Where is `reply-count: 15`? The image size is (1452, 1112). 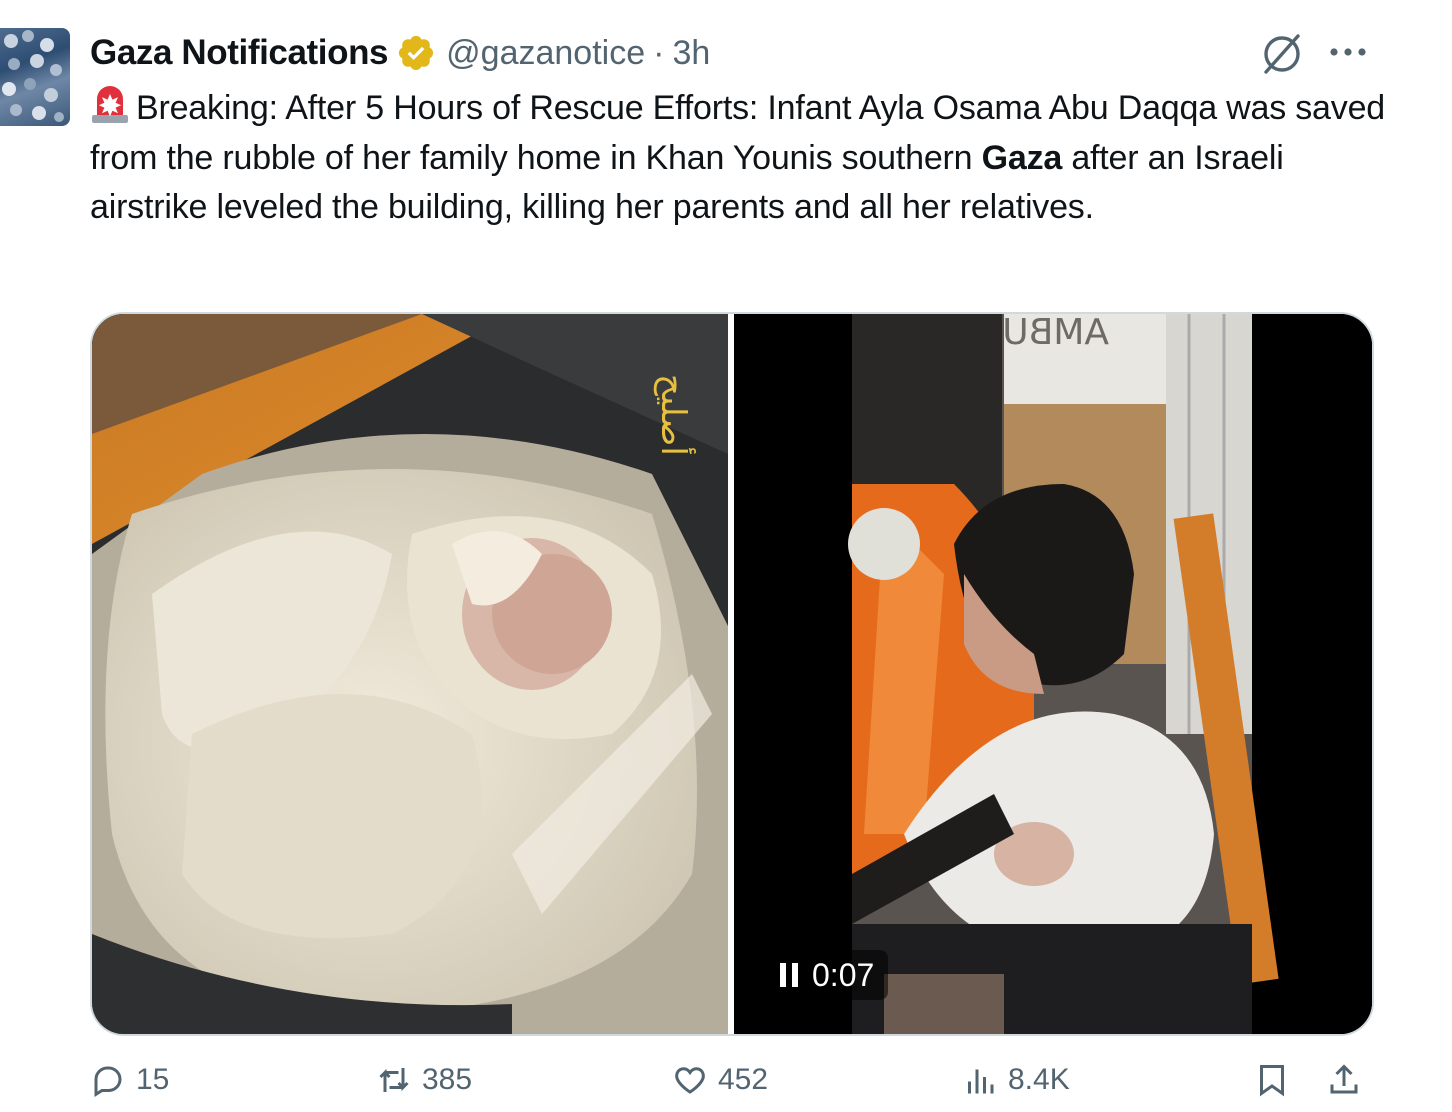
reply-count: 15 is located at coordinates (153, 1079).